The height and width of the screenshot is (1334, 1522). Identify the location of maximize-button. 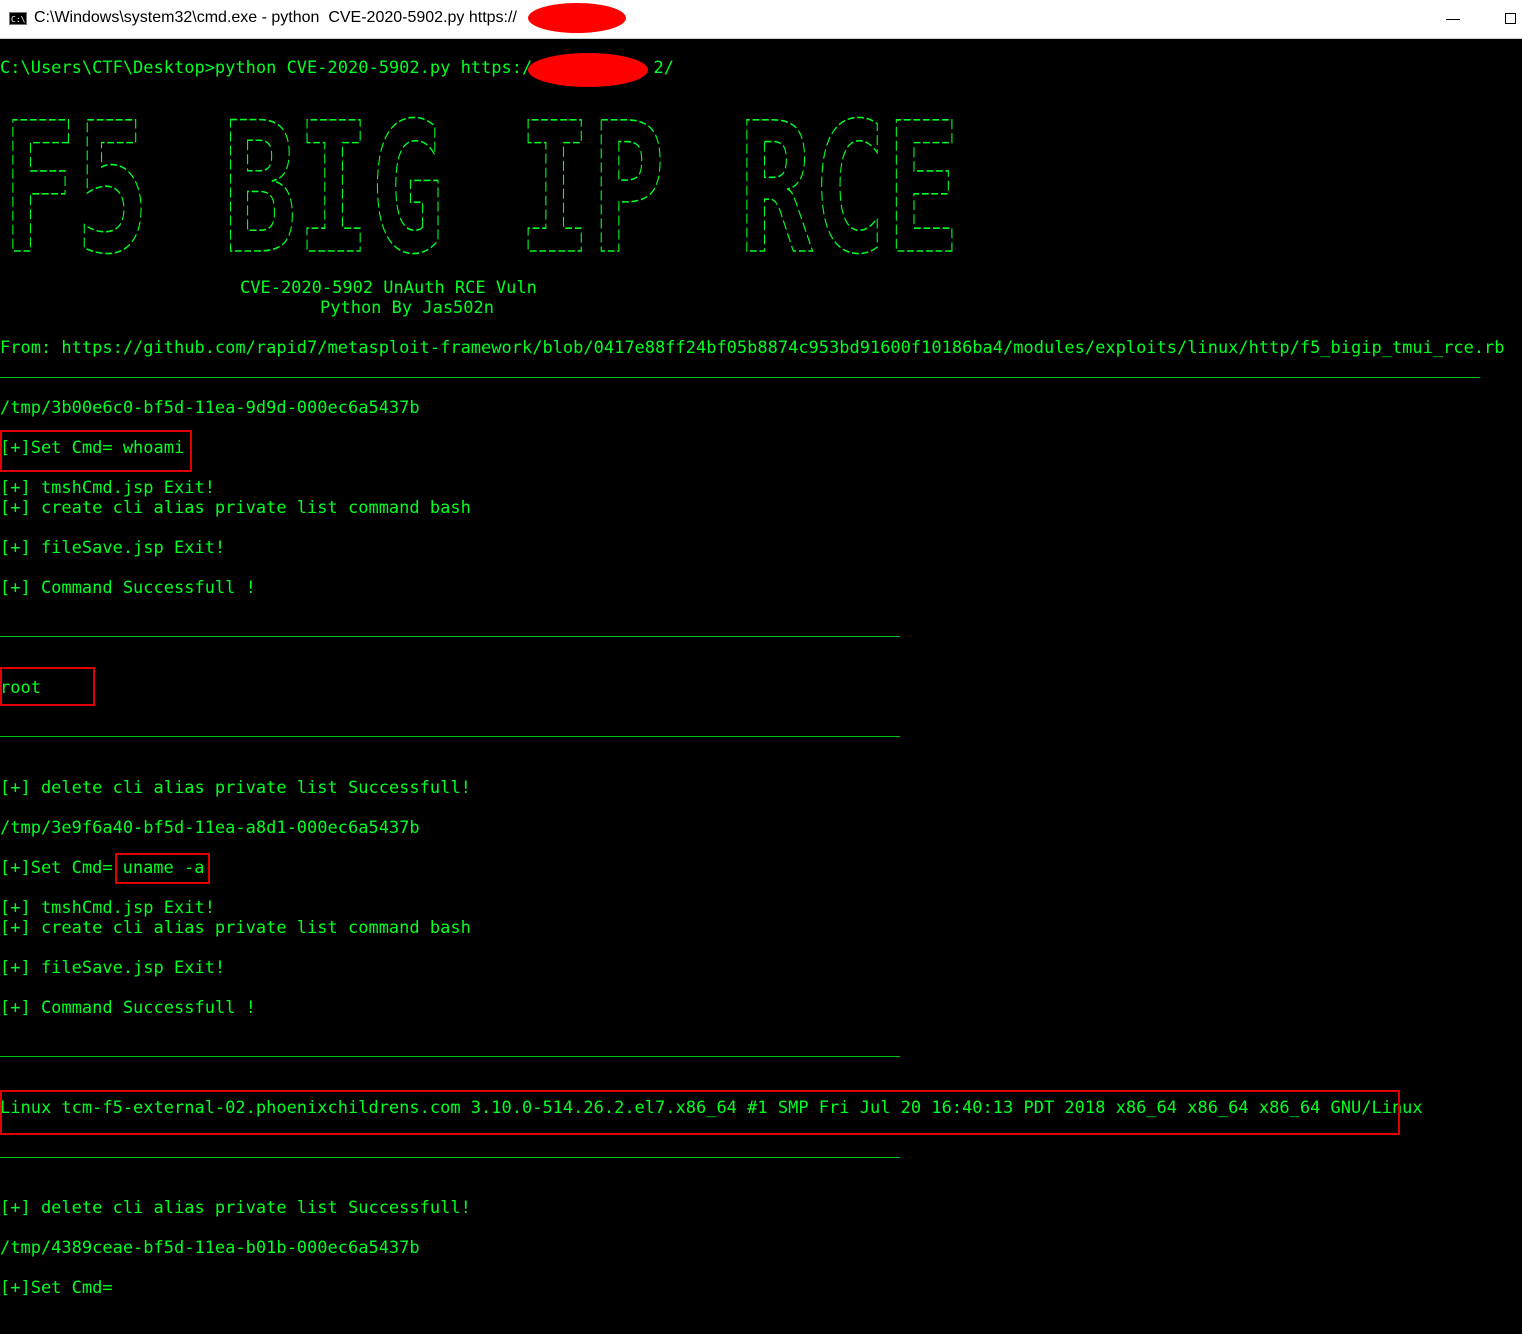
(1509, 19).